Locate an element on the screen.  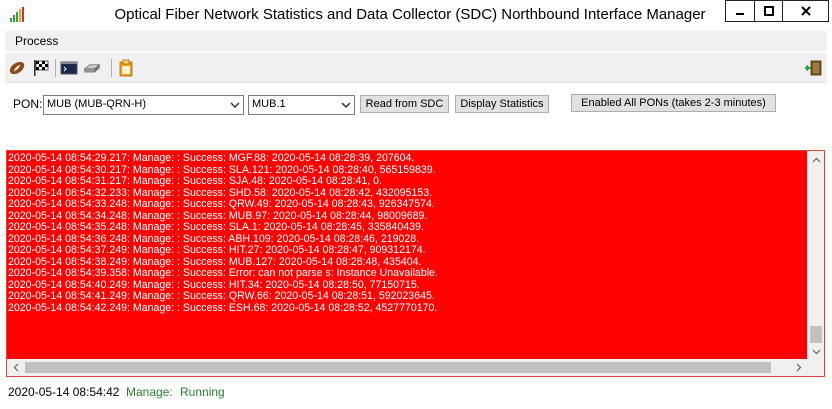
scrollbar-corner is located at coordinates (815, 367).